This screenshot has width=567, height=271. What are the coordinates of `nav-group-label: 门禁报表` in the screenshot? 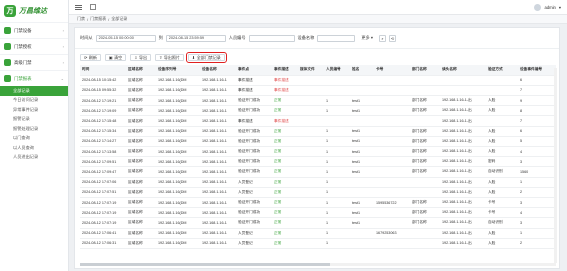 It's located at (23, 78).